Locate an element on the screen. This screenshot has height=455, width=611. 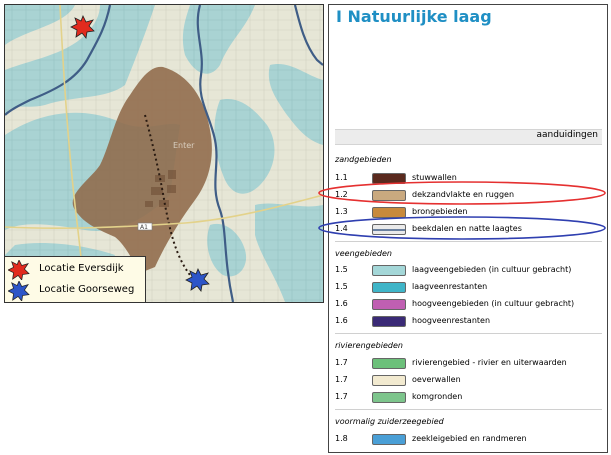
legend-label: brongebieden is located at coordinates (440, 211).